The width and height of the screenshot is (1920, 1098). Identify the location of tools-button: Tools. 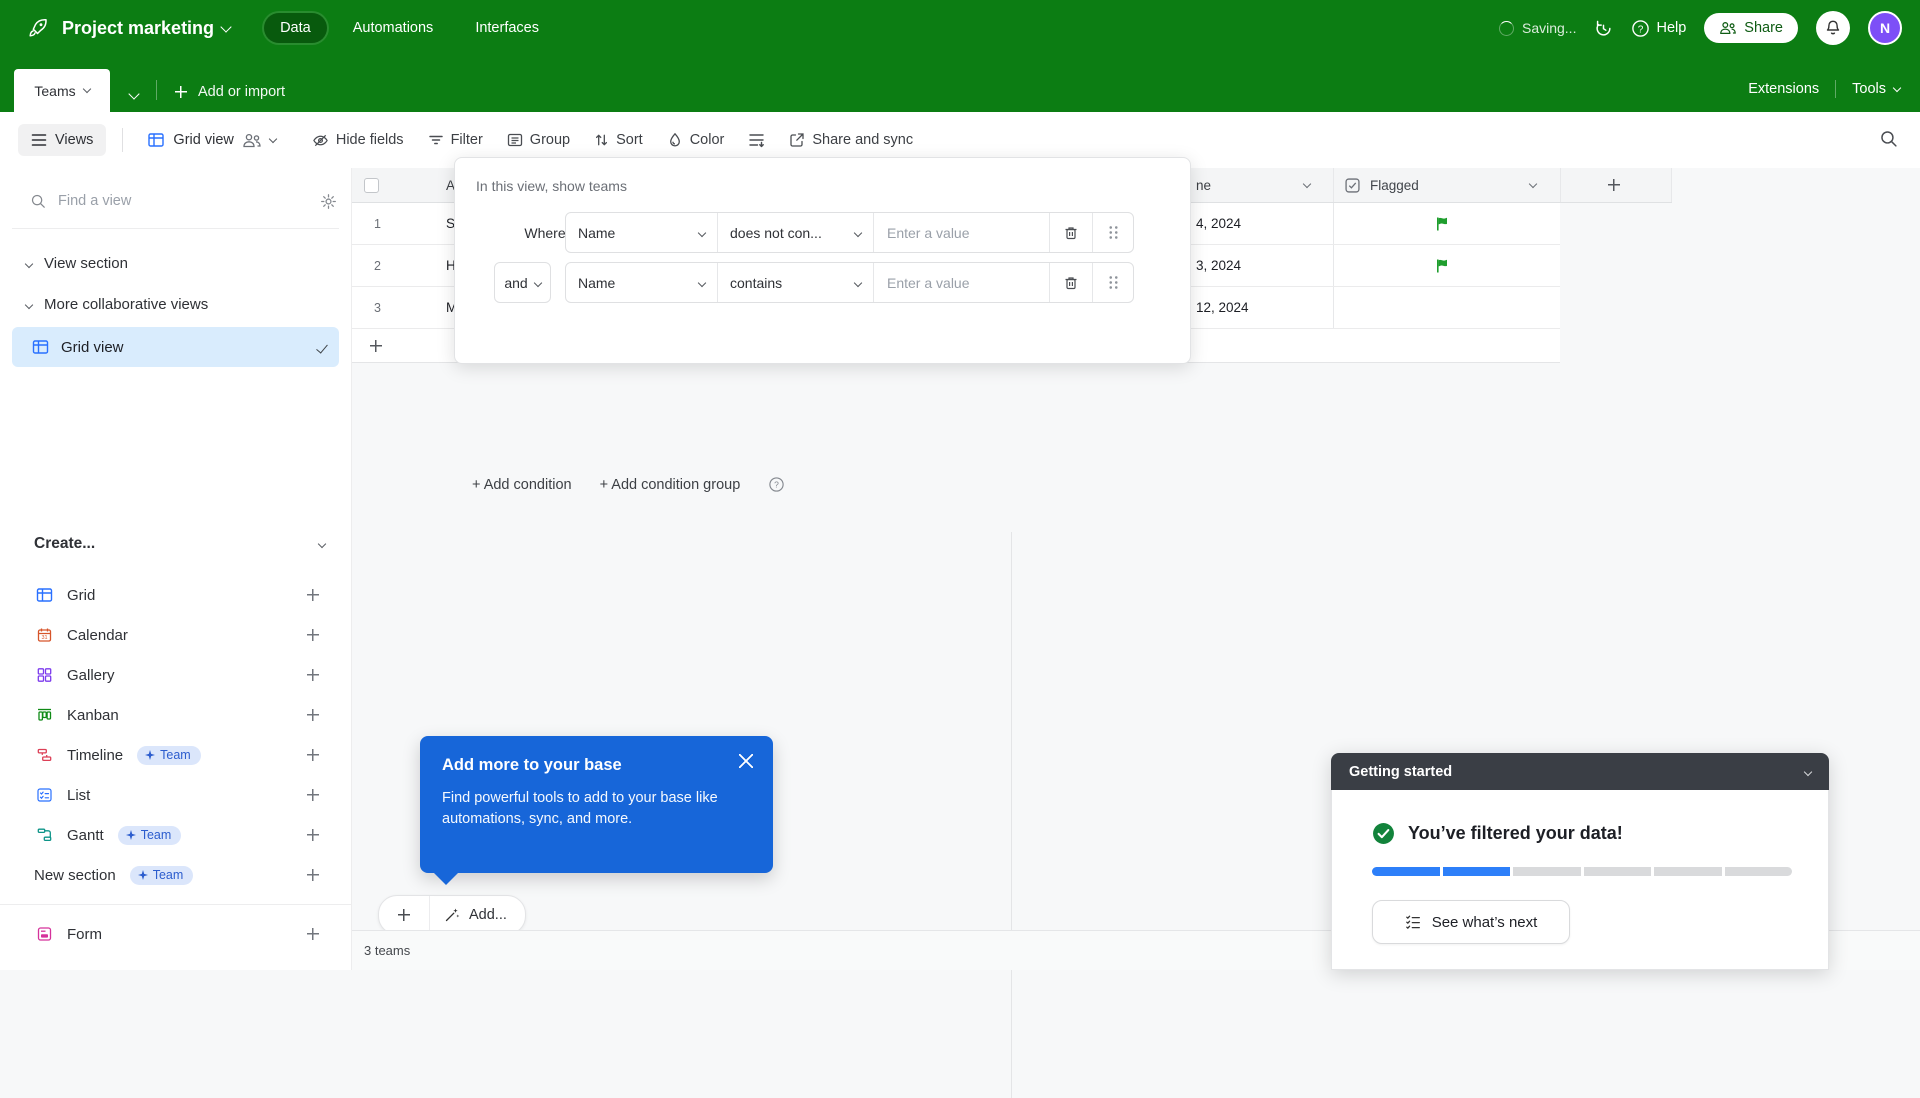
(1877, 89).